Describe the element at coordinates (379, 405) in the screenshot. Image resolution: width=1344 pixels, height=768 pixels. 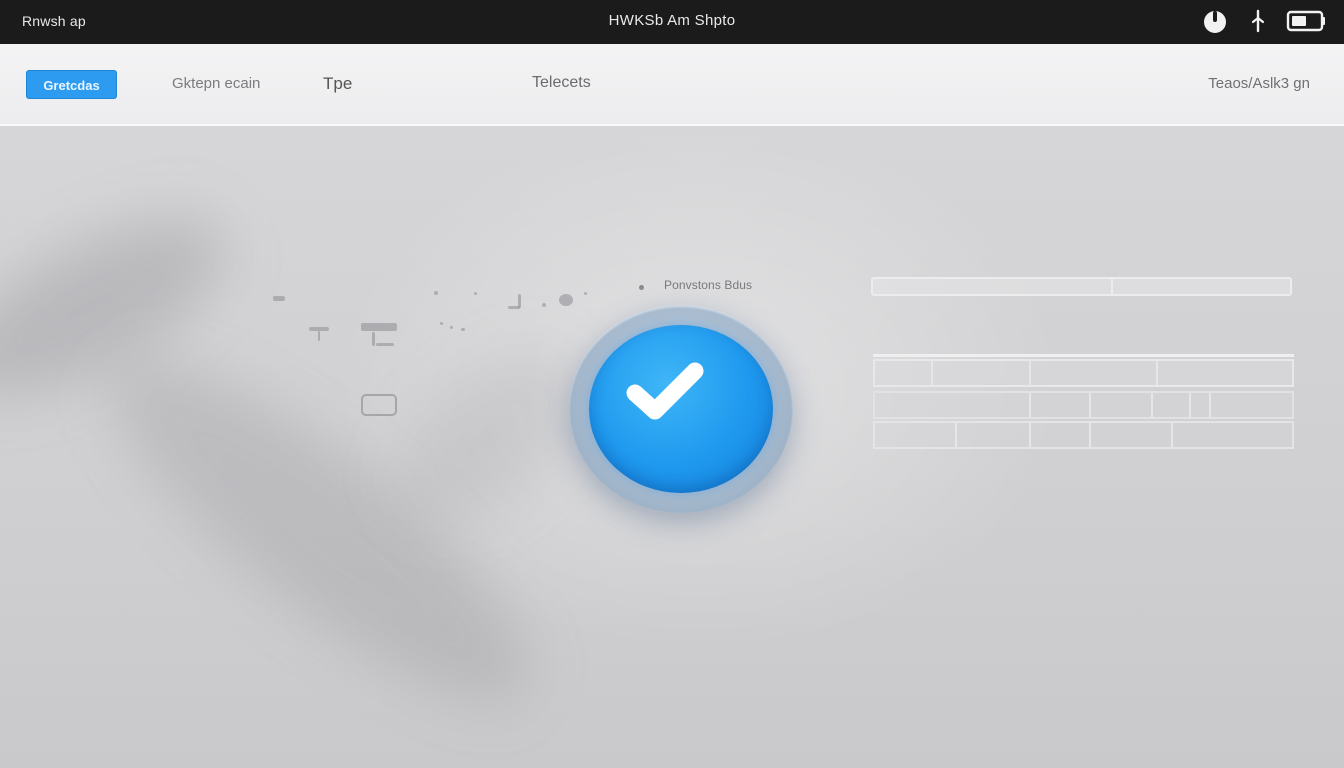
I see `card-icon` at that location.